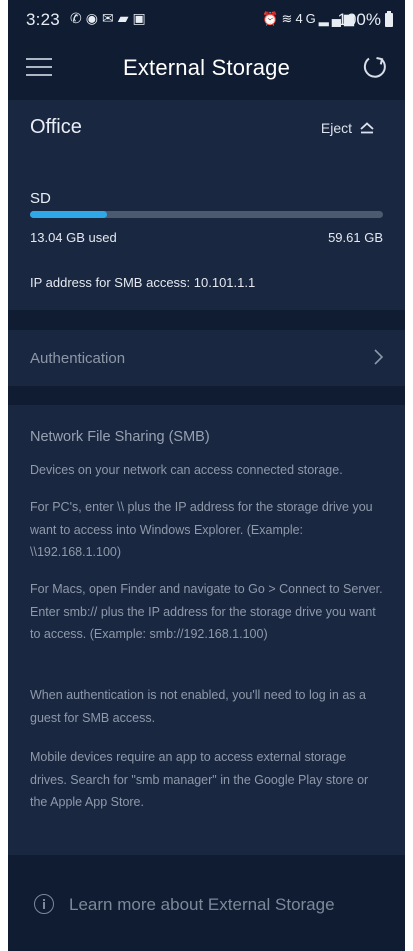  What do you see at coordinates (206, 19) in the screenshot?
I see `status-bar: 3:23 ✆◉✉▰▣ ⏰≋4G▂▄▆ 100%` at bounding box center [206, 19].